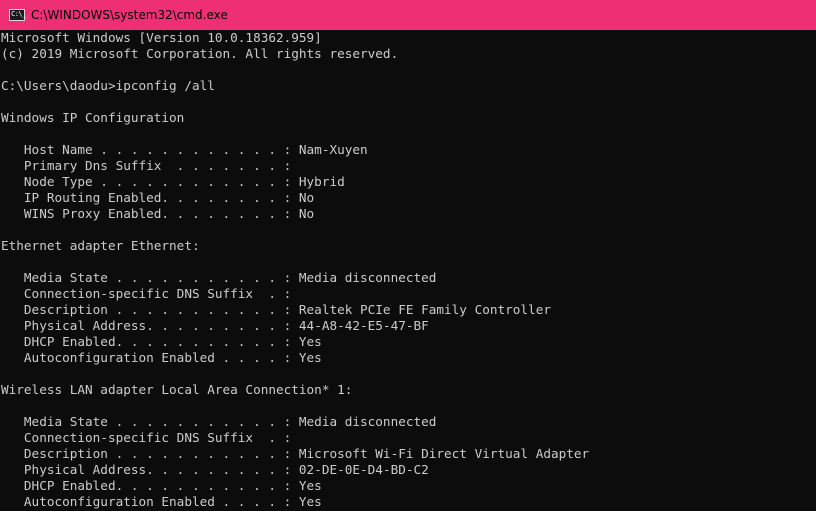 This screenshot has height=511, width=816. Describe the element at coordinates (158, 197) in the screenshot. I see `console-line: IP Routing Enabled. . . . . . . . : No` at that location.